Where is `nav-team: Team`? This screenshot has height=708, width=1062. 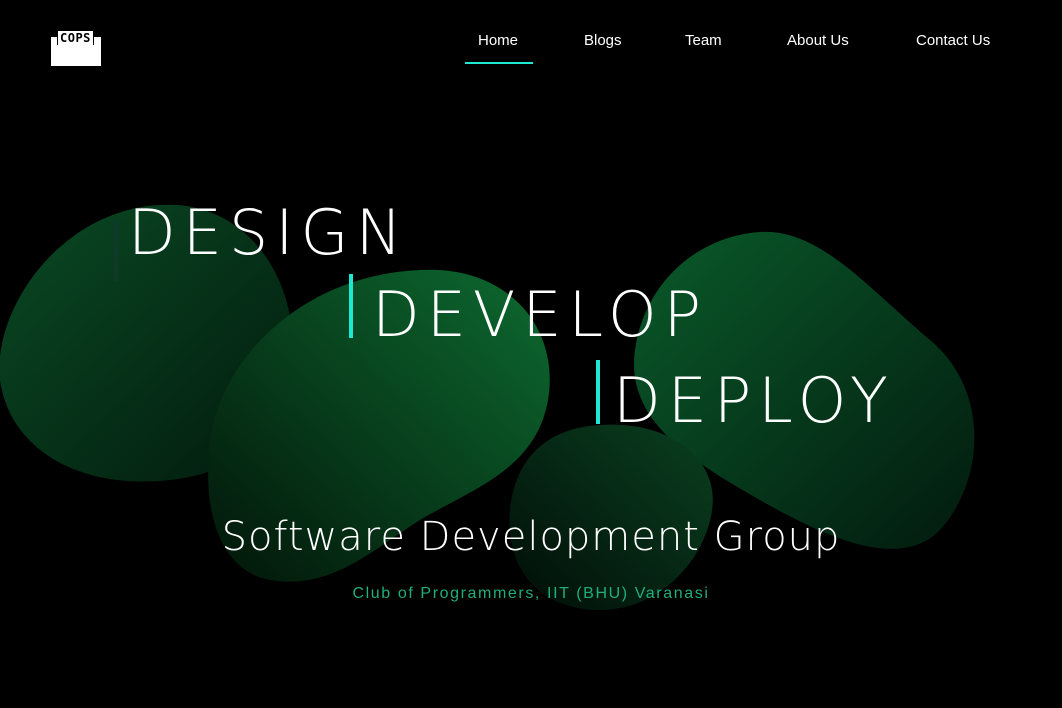
nav-team: Team is located at coordinates (703, 48).